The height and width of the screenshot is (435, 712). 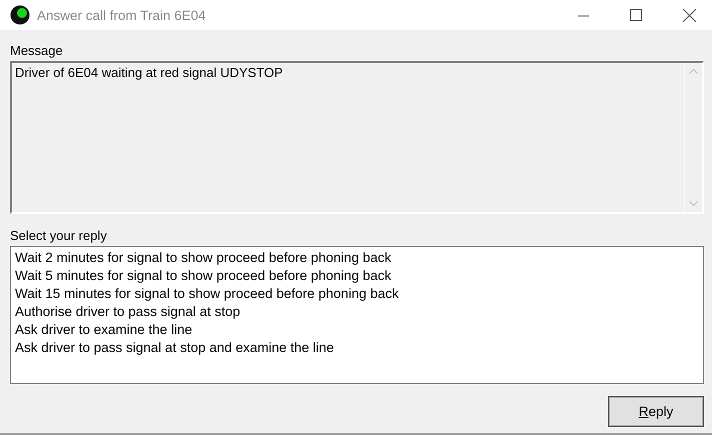 I want to click on signal-icon, so click(x=20, y=15).